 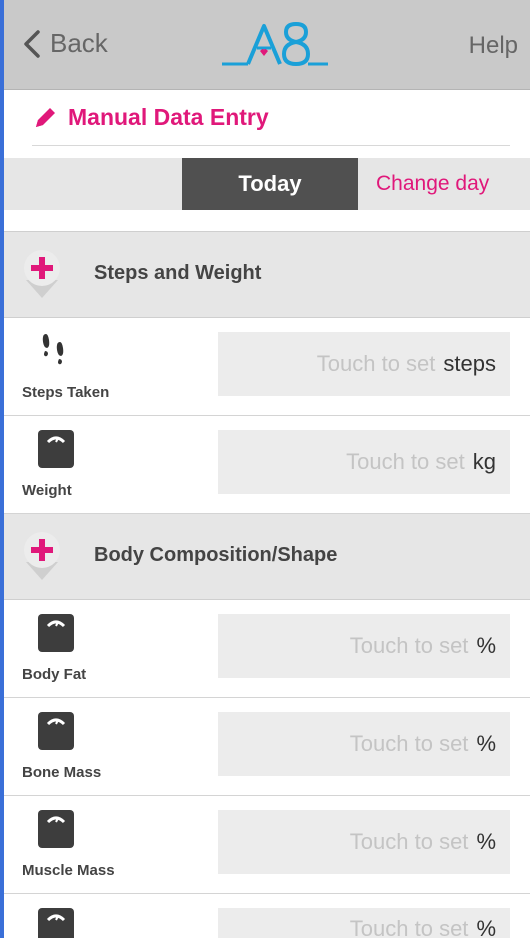 What do you see at coordinates (2, 469) in the screenshot?
I see `window-edge` at bounding box center [2, 469].